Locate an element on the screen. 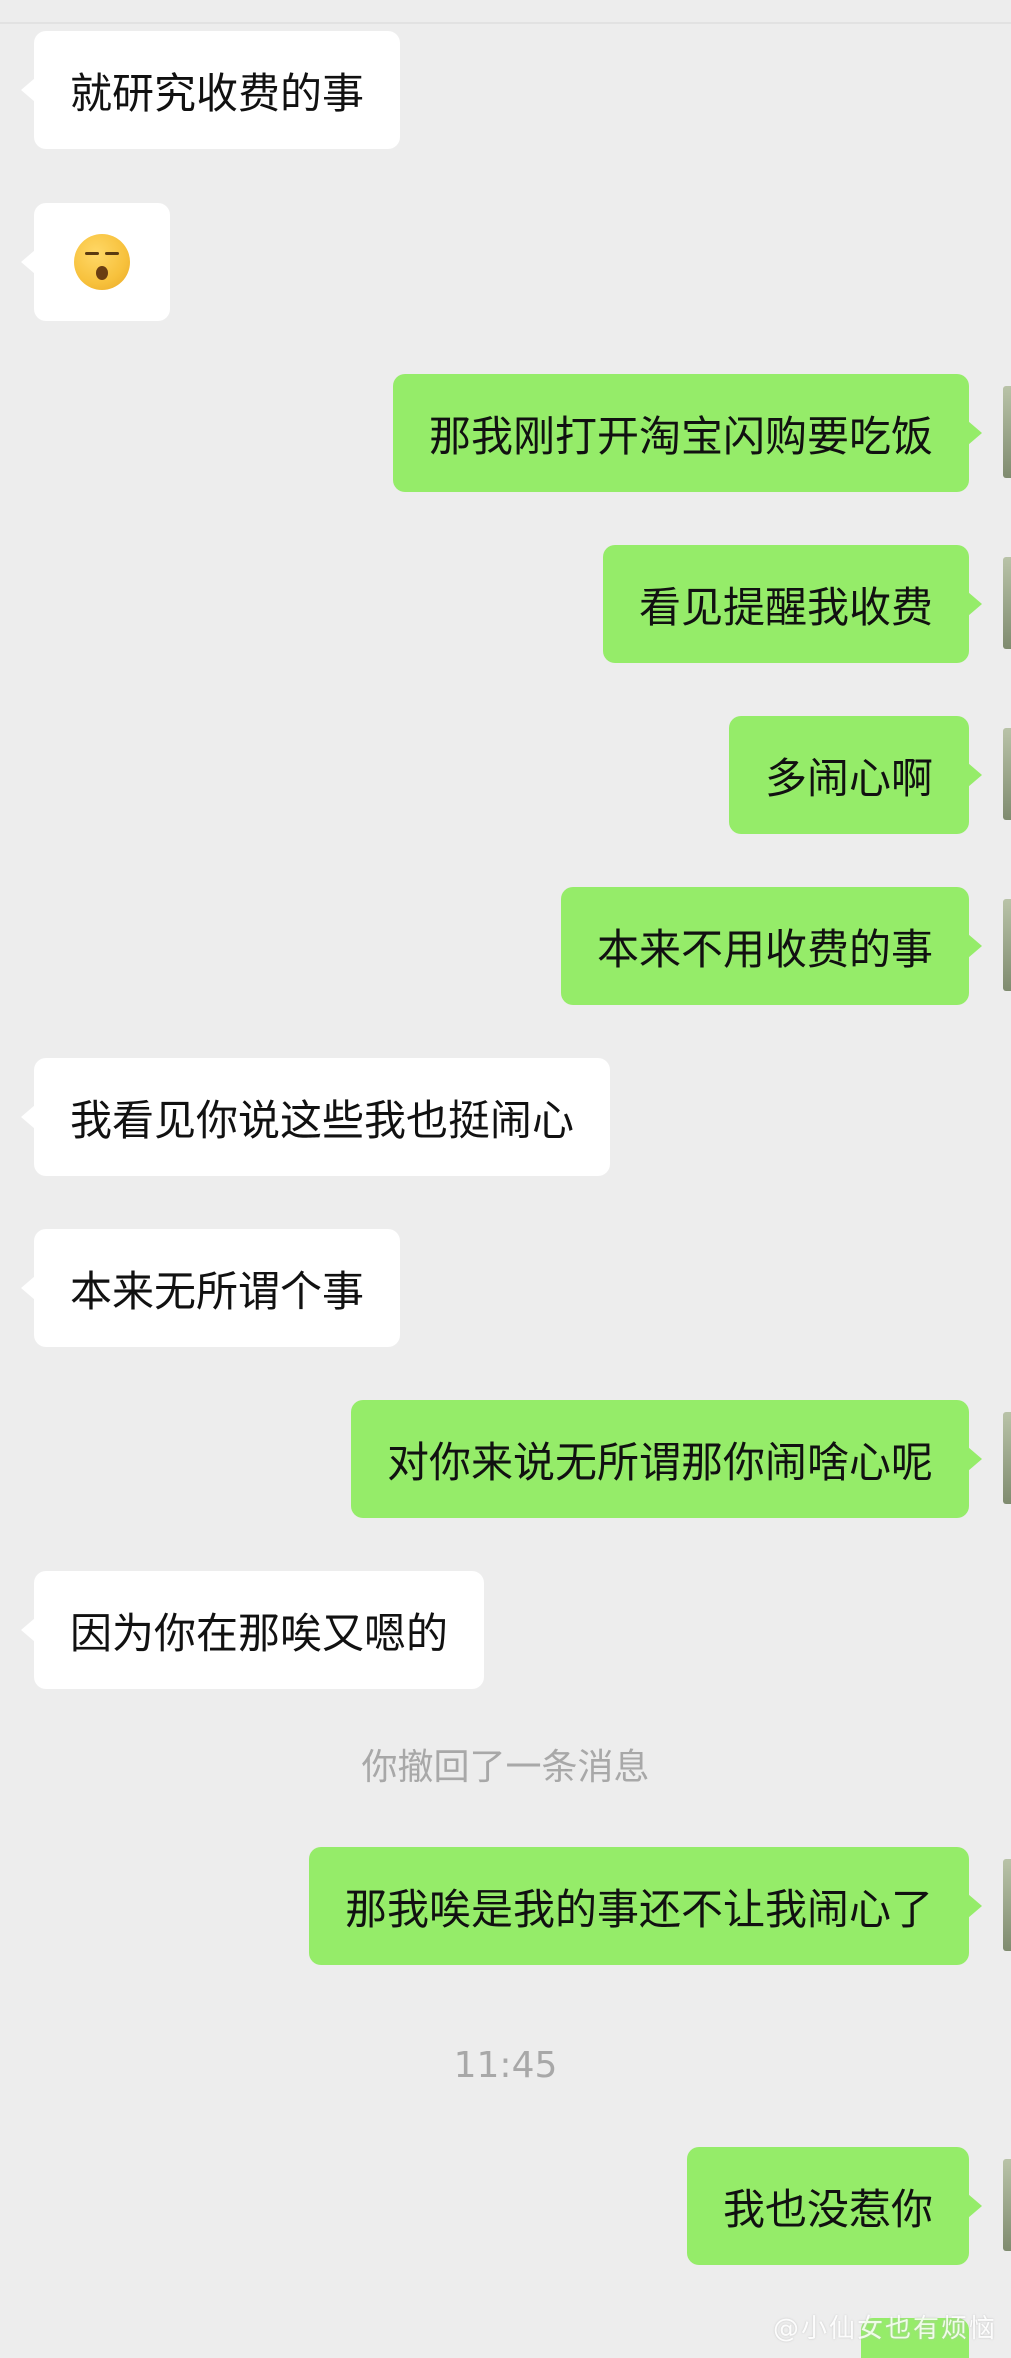 This screenshot has width=1011, height=2358. message-bubble-outgoing: 本来不用收费的事 is located at coordinates (771, 946).